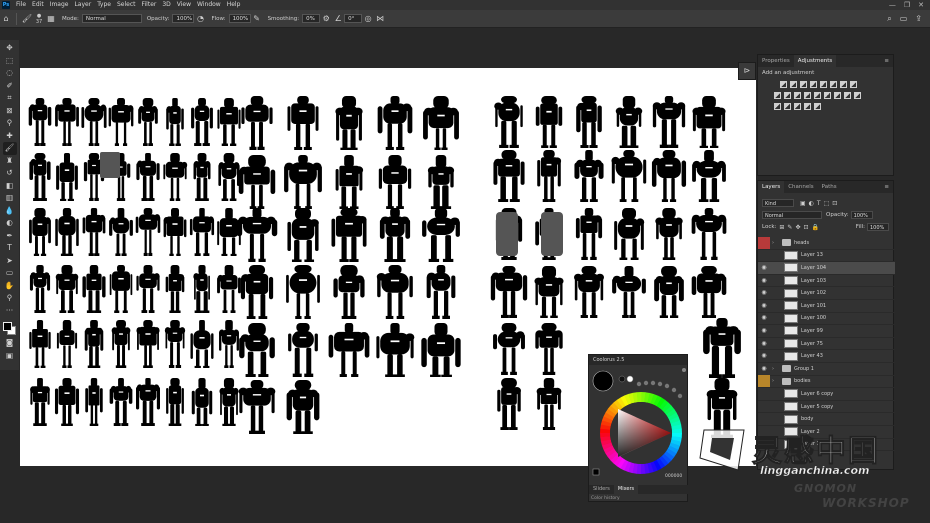 This screenshot has height=523, width=930. What do you see at coordinates (792, 215) in the screenshot?
I see `blend-mode-select: Normal` at bounding box center [792, 215].